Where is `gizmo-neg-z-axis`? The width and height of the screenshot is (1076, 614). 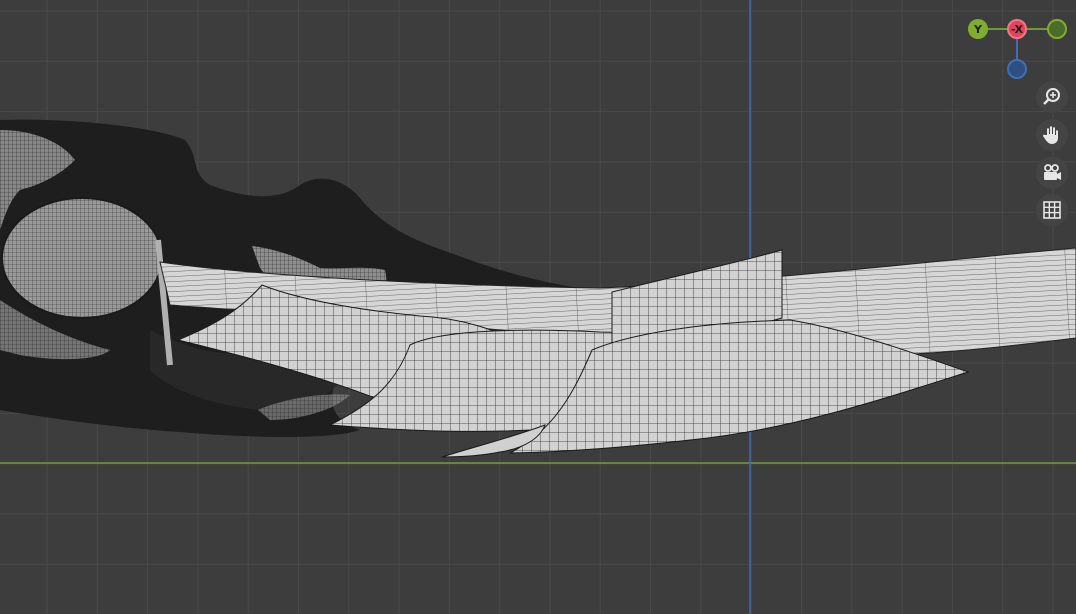 gizmo-neg-z-axis is located at coordinates (1017, 69).